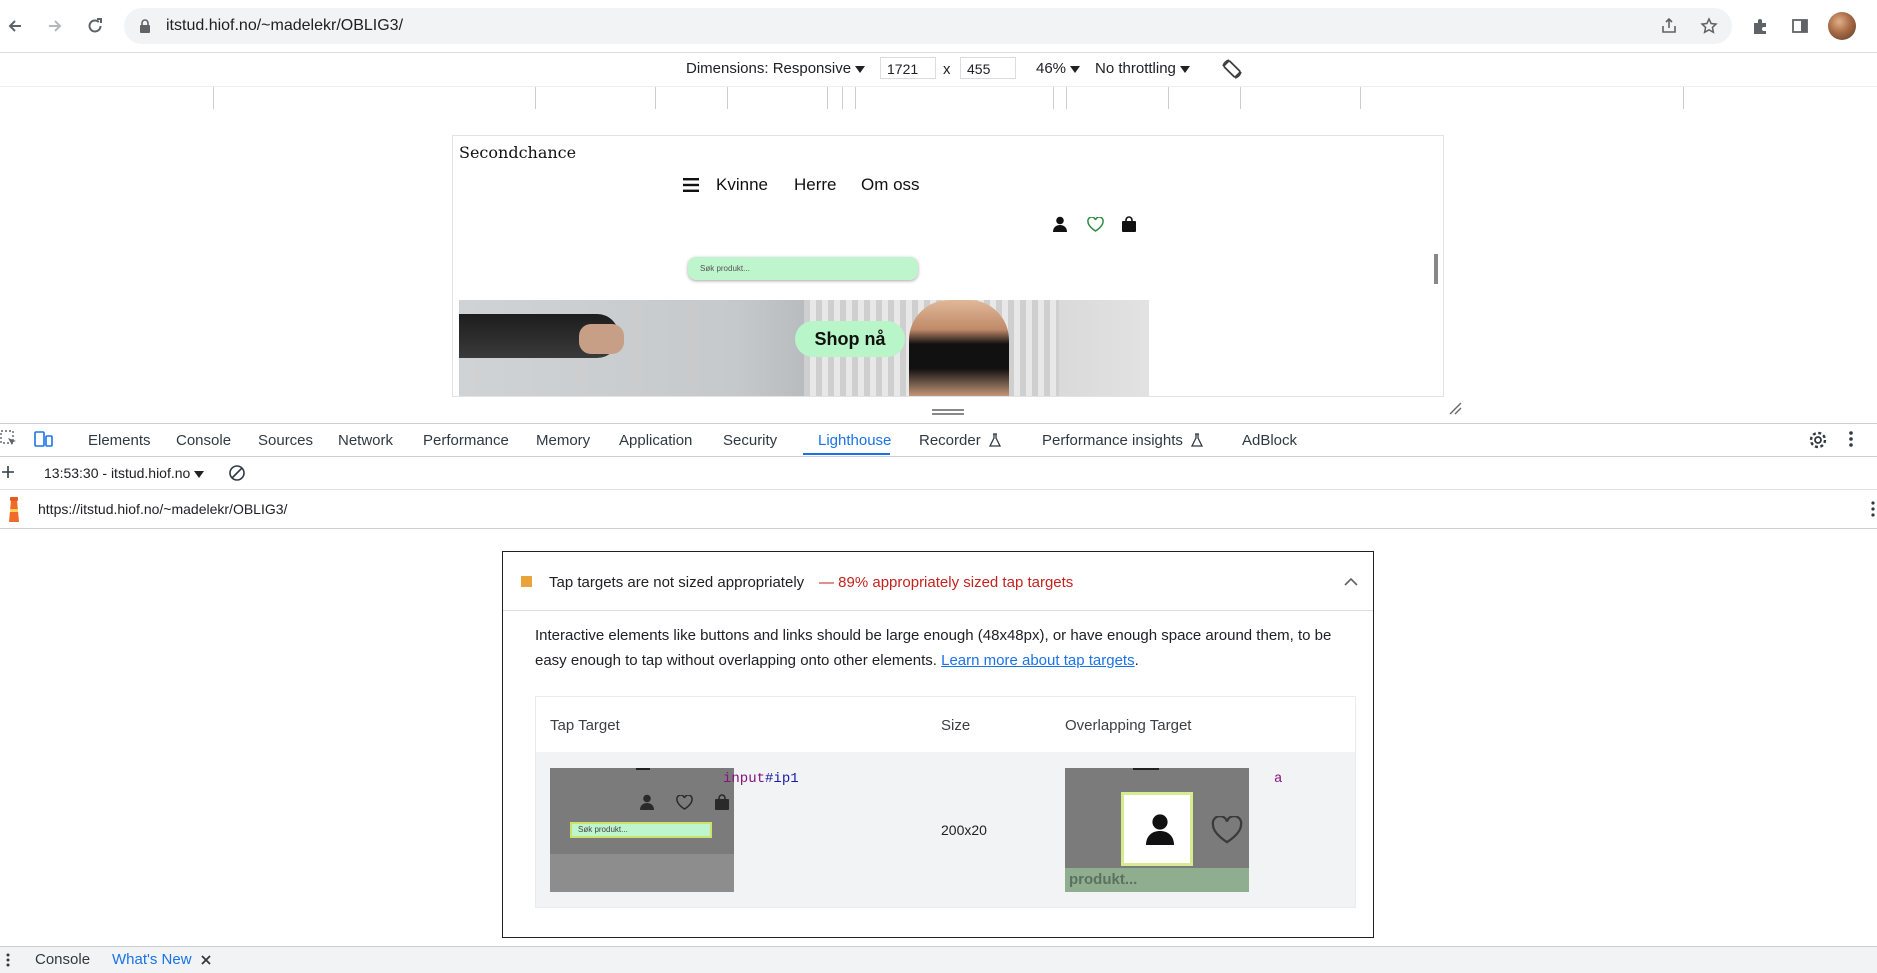  I want to click on report-select-label: 13:53:30 - itstud.hiof.no, so click(117, 473).